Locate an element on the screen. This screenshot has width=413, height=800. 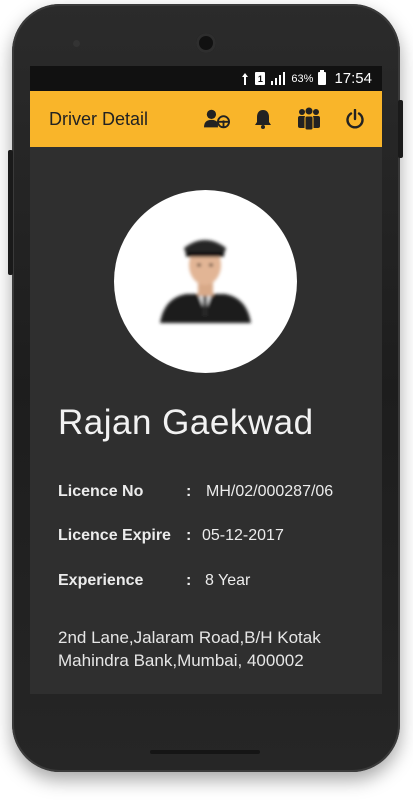
power-icon is located at coordinates (355, 119).